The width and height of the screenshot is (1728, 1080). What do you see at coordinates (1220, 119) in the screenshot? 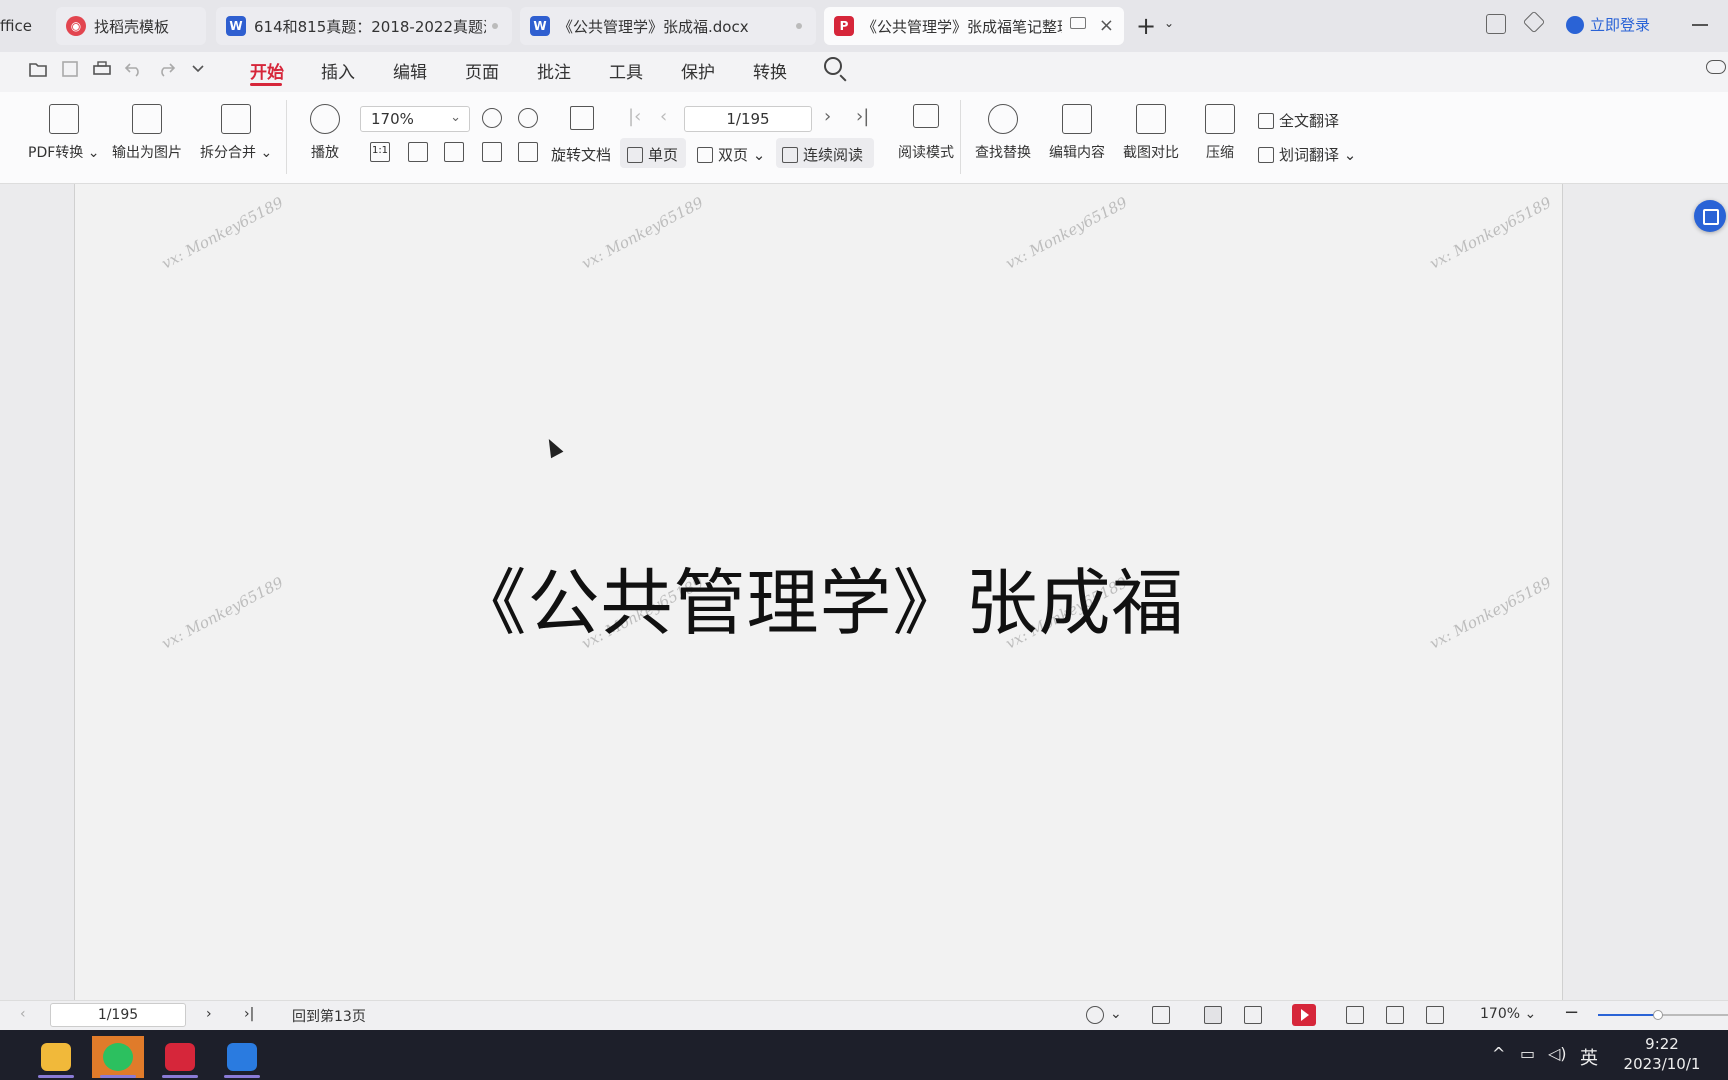
I see `compress-icon` at bounding box center [1220, 119].